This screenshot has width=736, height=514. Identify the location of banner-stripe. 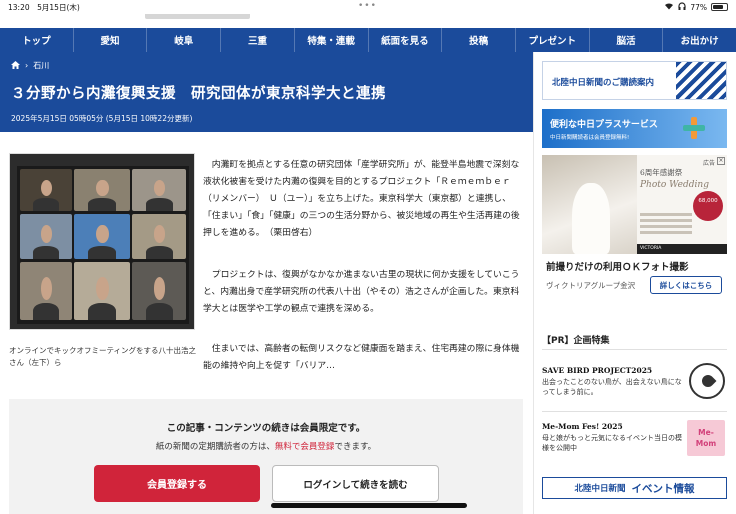
(701, 80).